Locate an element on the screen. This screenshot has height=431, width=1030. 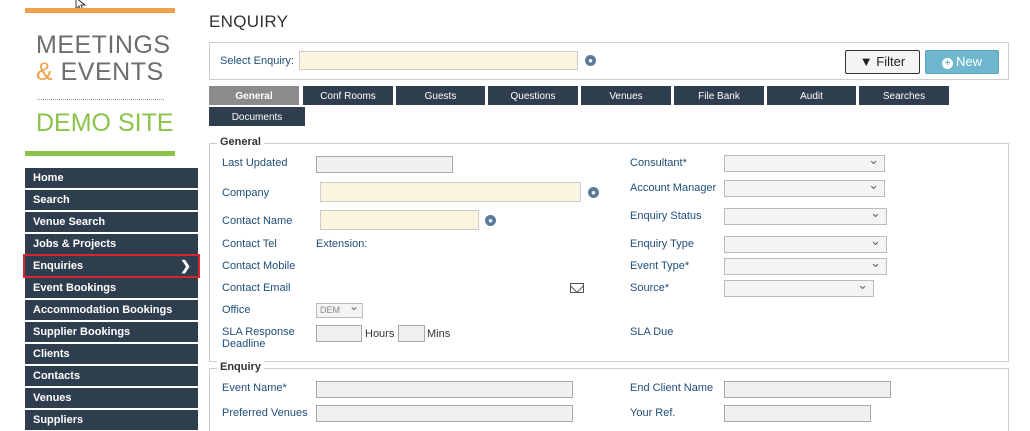
tab-searches: Searches is located at coordinates (904, 95).